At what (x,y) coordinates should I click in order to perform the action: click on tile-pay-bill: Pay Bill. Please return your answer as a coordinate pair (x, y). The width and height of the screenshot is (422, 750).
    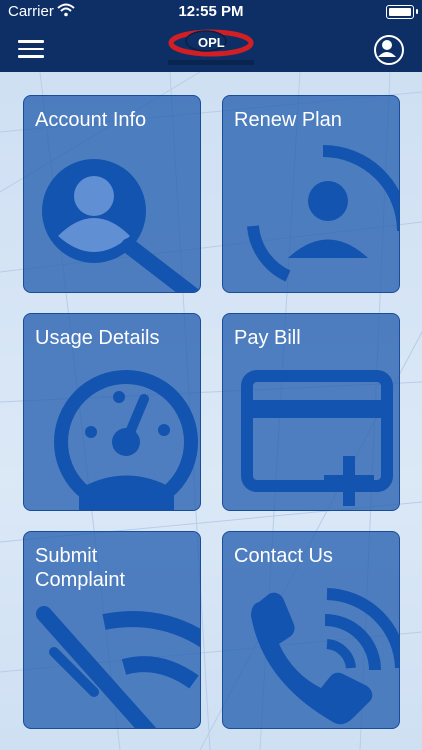
    Looking at the image, I should click on (311, 412).